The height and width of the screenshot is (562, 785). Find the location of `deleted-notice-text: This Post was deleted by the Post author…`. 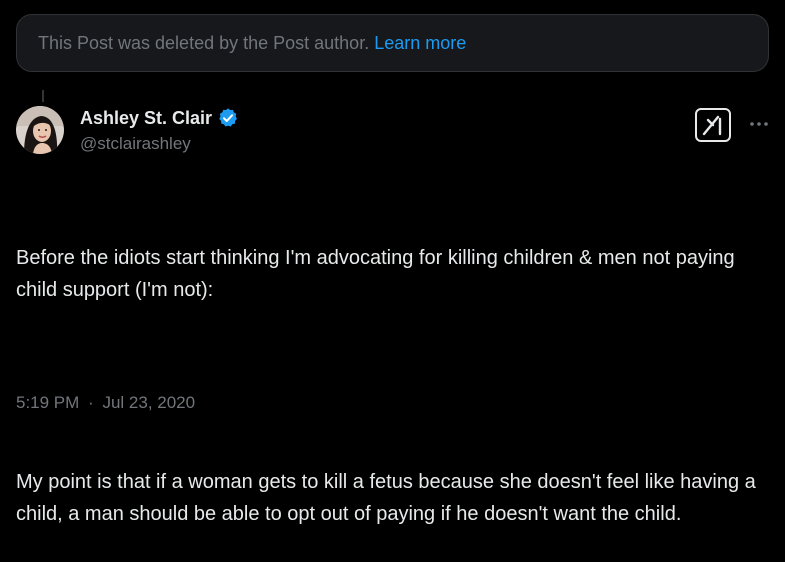

deleted-notice-text: This Post was deleted by the Post author… is located at coordinates (204, 42).